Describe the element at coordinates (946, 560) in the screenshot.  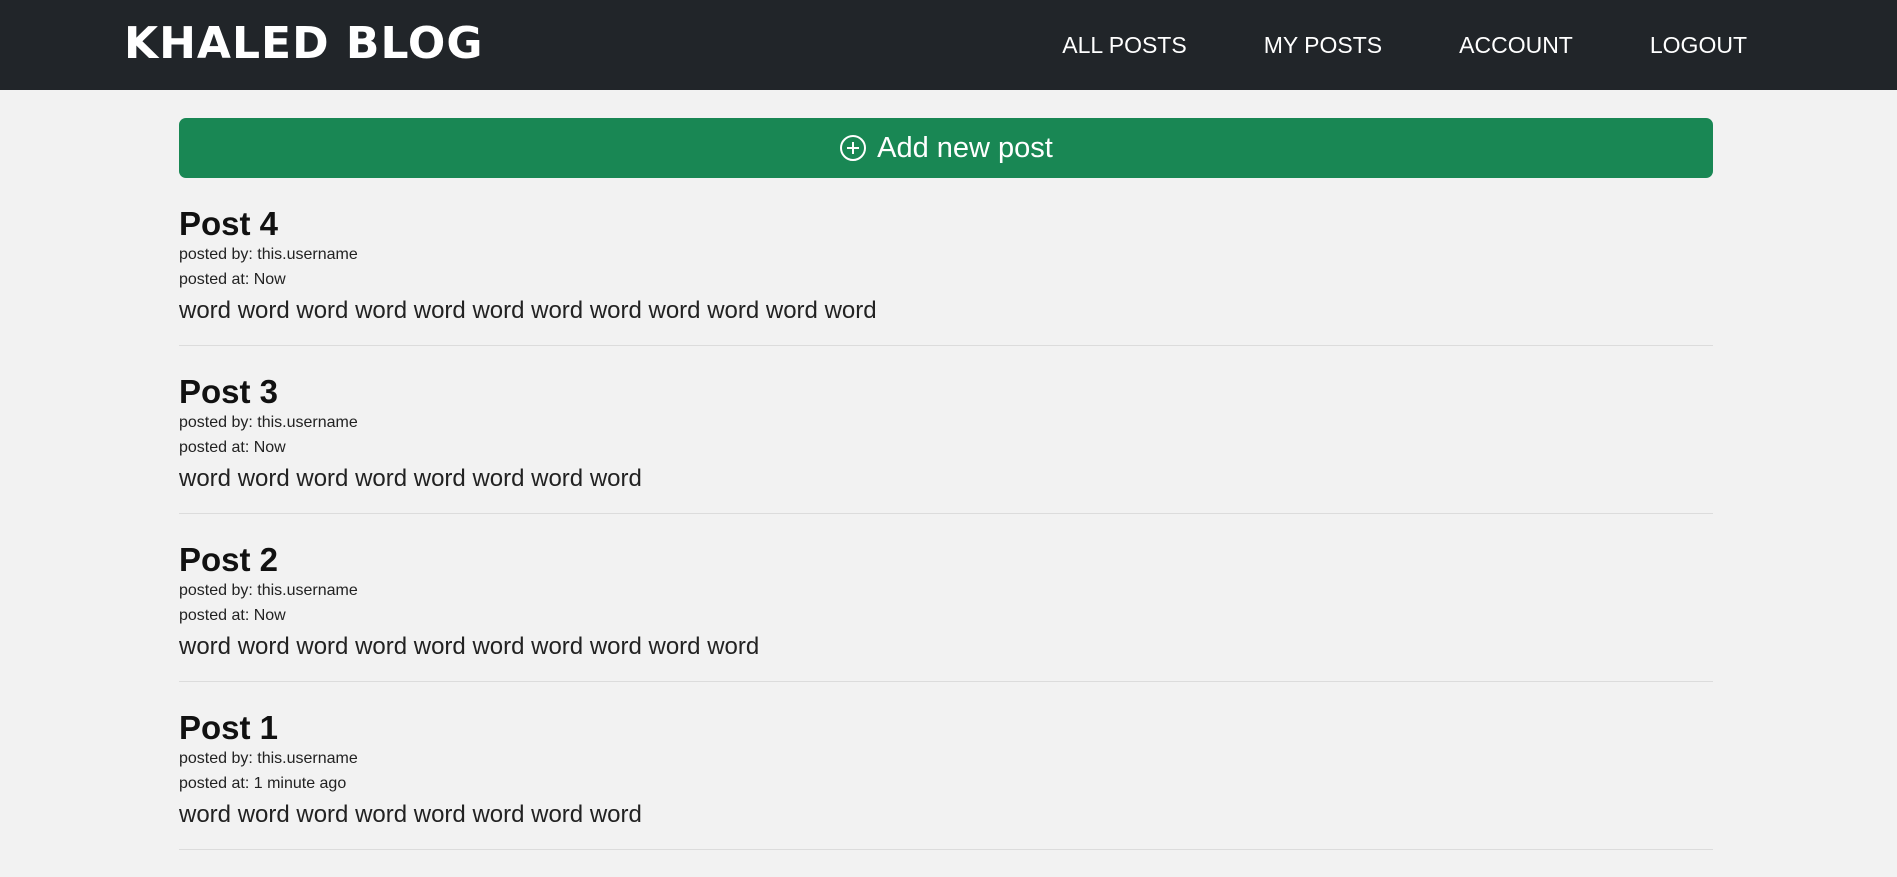
I see `post-title: Post 2` at that location.